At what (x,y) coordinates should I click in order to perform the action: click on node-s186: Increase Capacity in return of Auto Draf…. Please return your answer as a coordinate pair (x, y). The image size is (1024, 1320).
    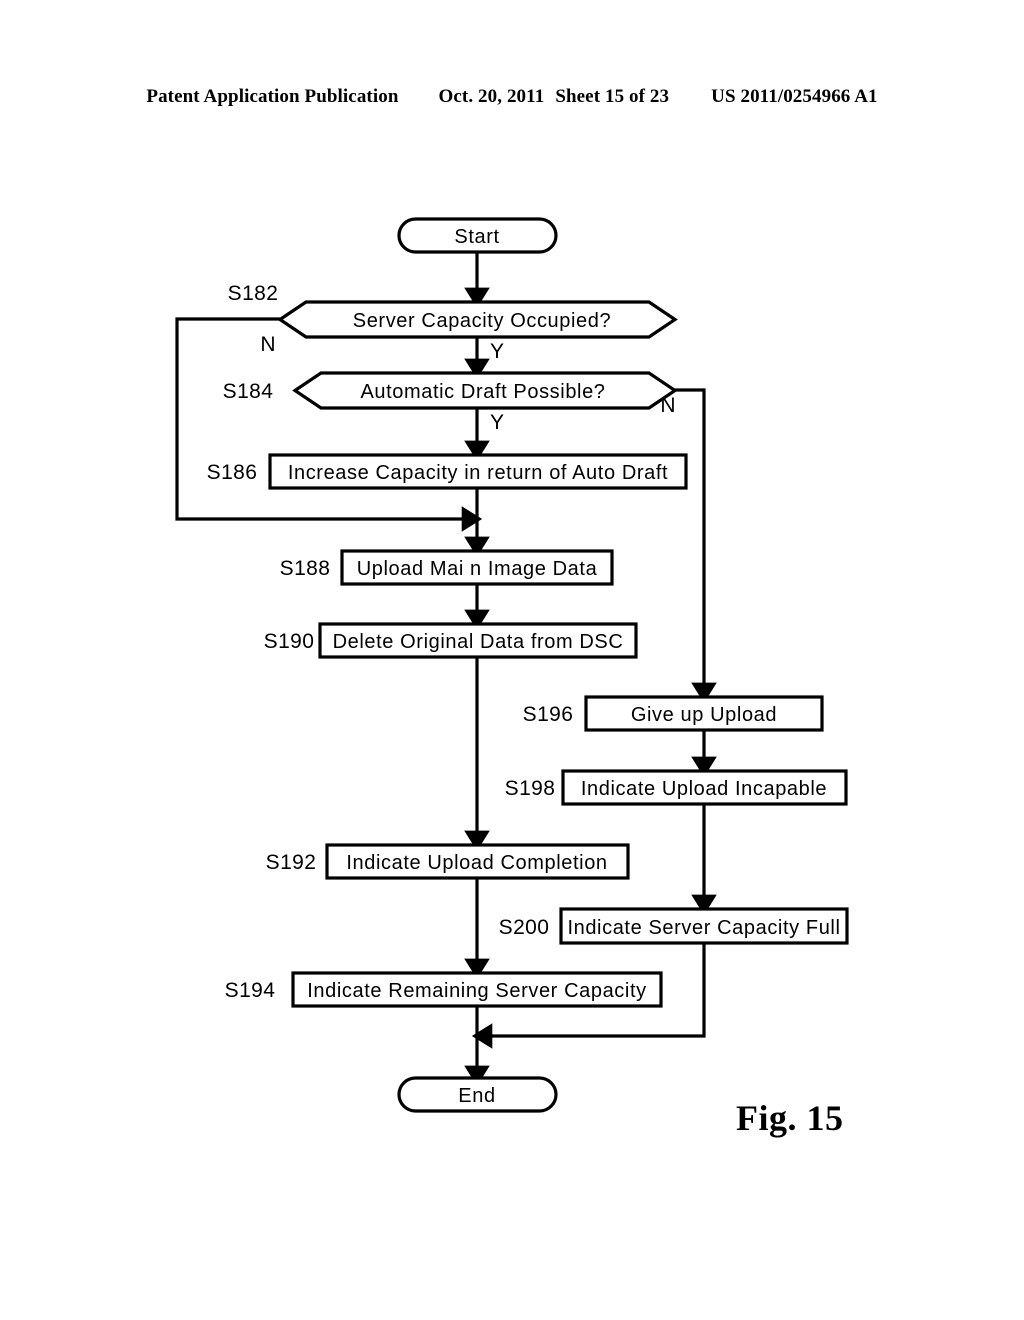
    Looking at the image, I should click on (447, 471).